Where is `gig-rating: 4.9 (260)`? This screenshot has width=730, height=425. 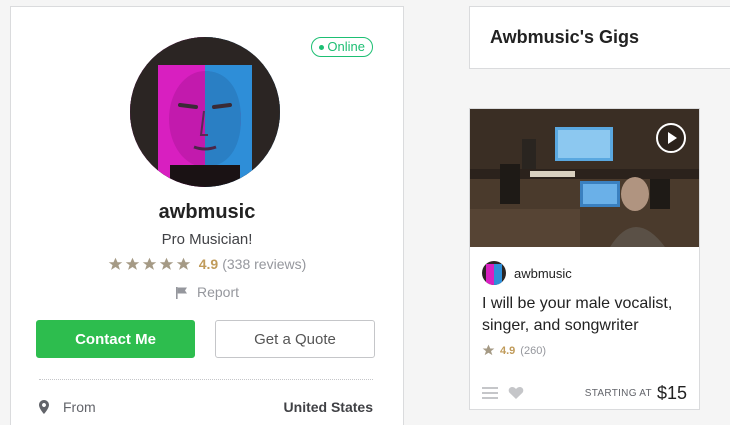
gig-rating: 4.9 (260) is located at coordinates (514, 350).